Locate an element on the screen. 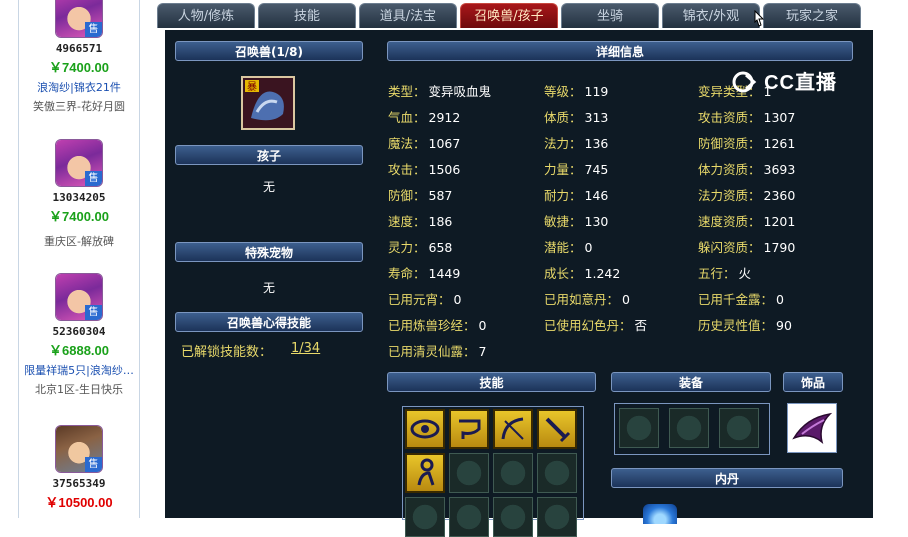 The width and height of the screenshot is (908, 537). tab-pets: 召唤兽/孩子 is located at coordinates (509, 15).